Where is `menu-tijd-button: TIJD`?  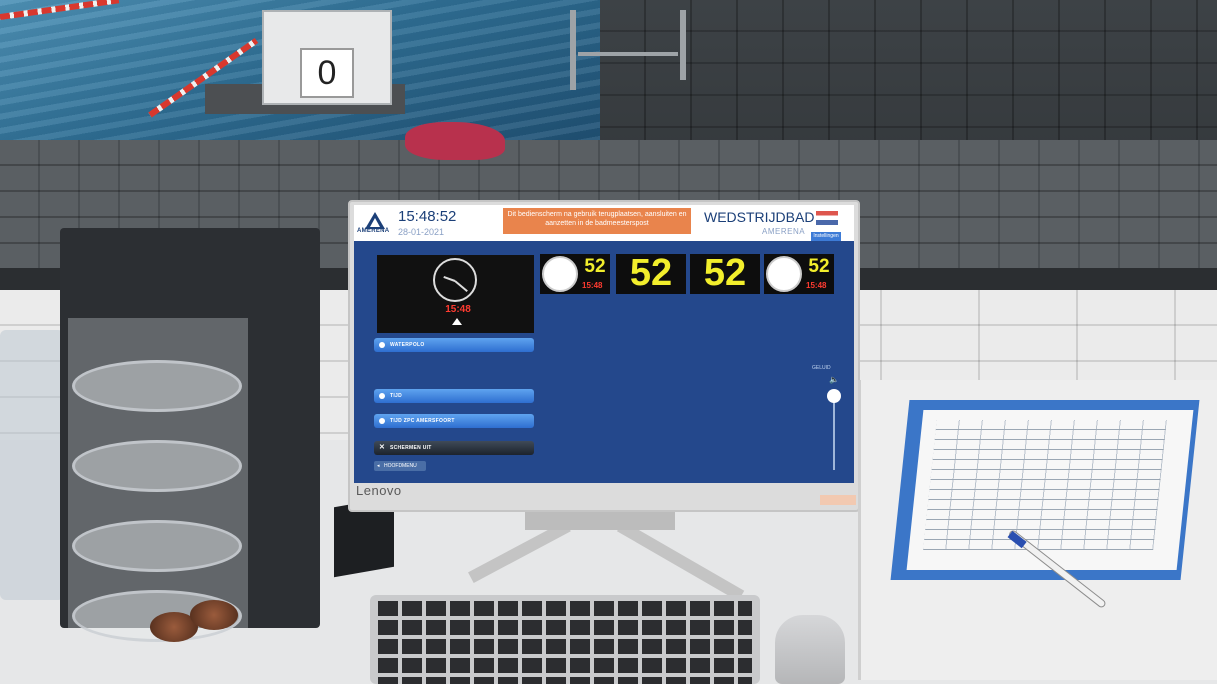
menu-tijd-button: TIJD is located at coordinates (454, 396).